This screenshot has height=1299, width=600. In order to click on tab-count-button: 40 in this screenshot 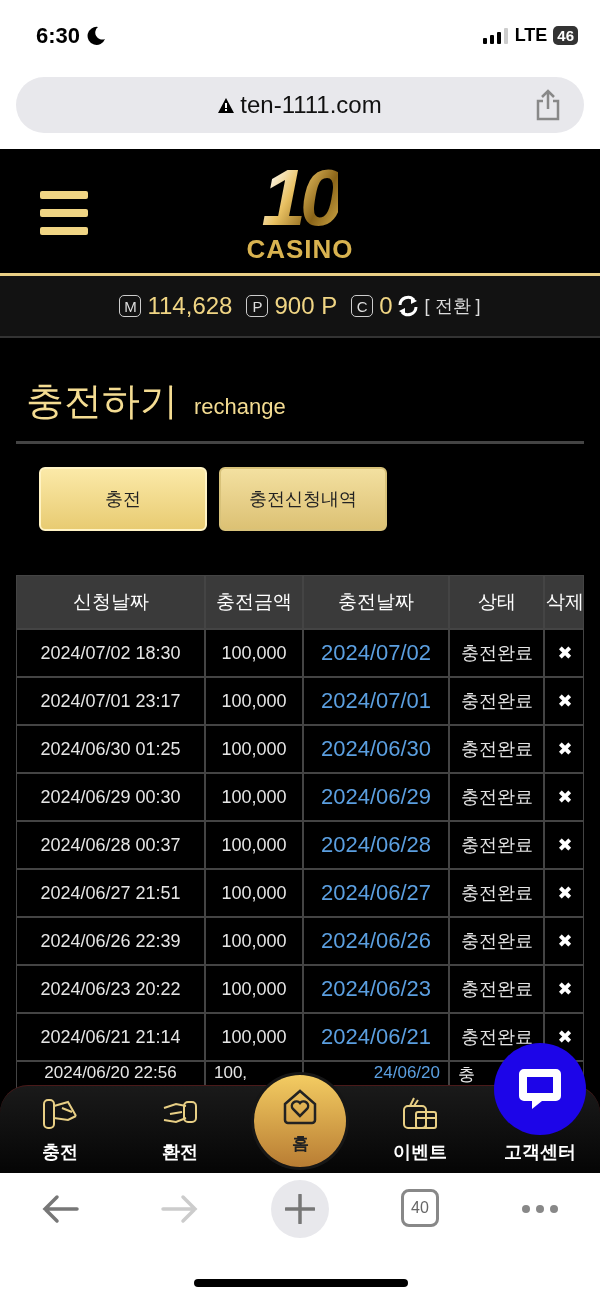, I will do `click(420, 1208)`.